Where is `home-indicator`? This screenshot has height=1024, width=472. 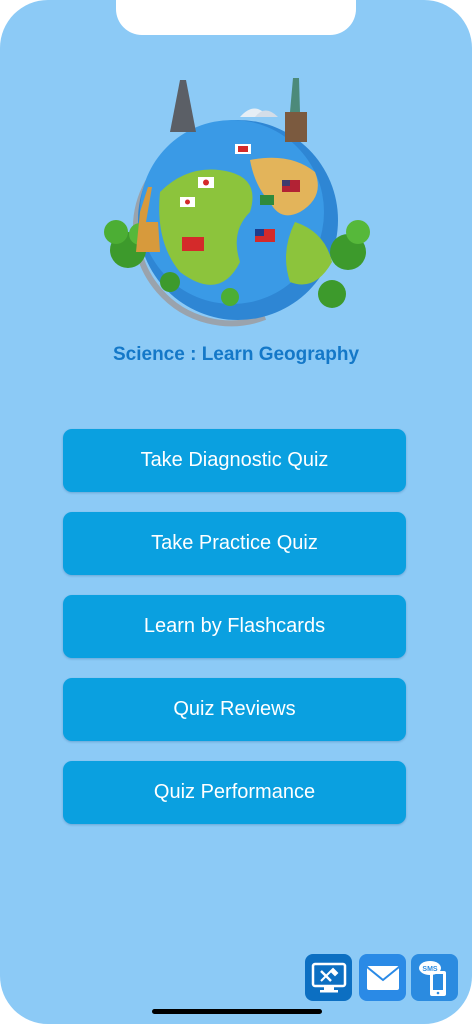 home-indicator is located at coordinates (237, 1011).